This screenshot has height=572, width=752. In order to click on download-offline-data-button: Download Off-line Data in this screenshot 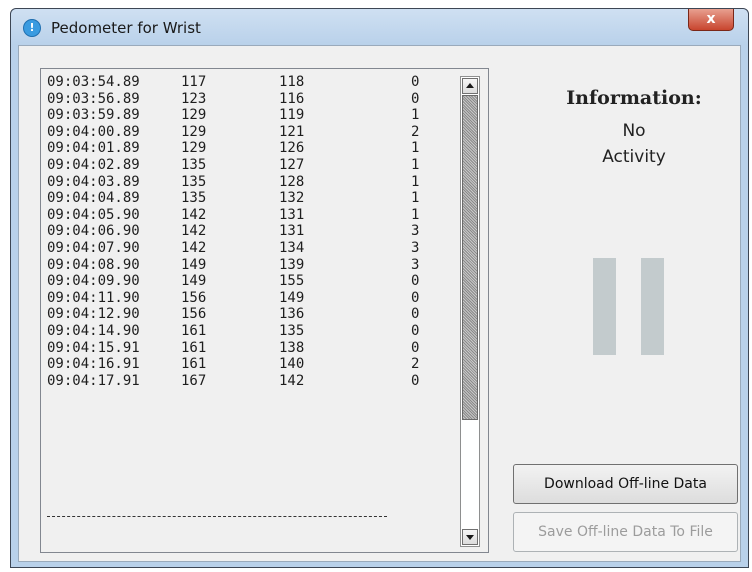, I will do `click(625, 484)`.